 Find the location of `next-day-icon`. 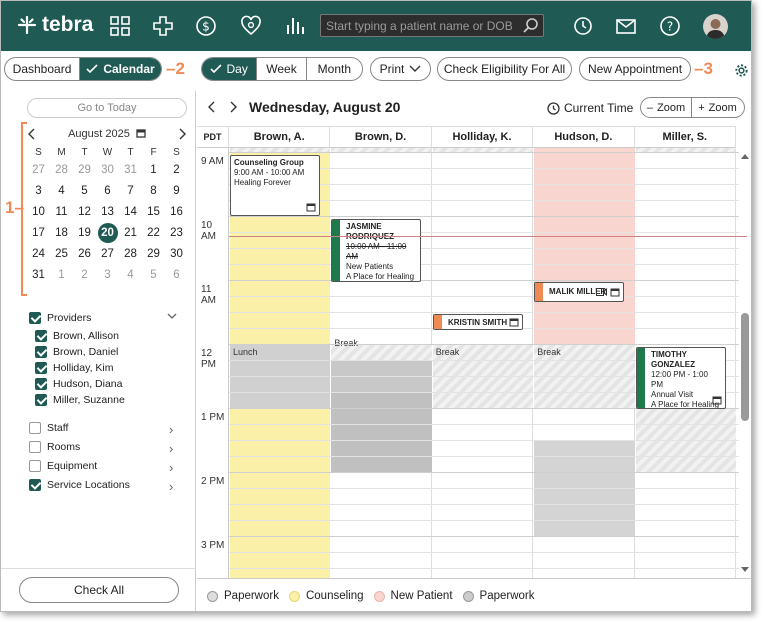

next-day-icon is located at coordinates (233, 107).